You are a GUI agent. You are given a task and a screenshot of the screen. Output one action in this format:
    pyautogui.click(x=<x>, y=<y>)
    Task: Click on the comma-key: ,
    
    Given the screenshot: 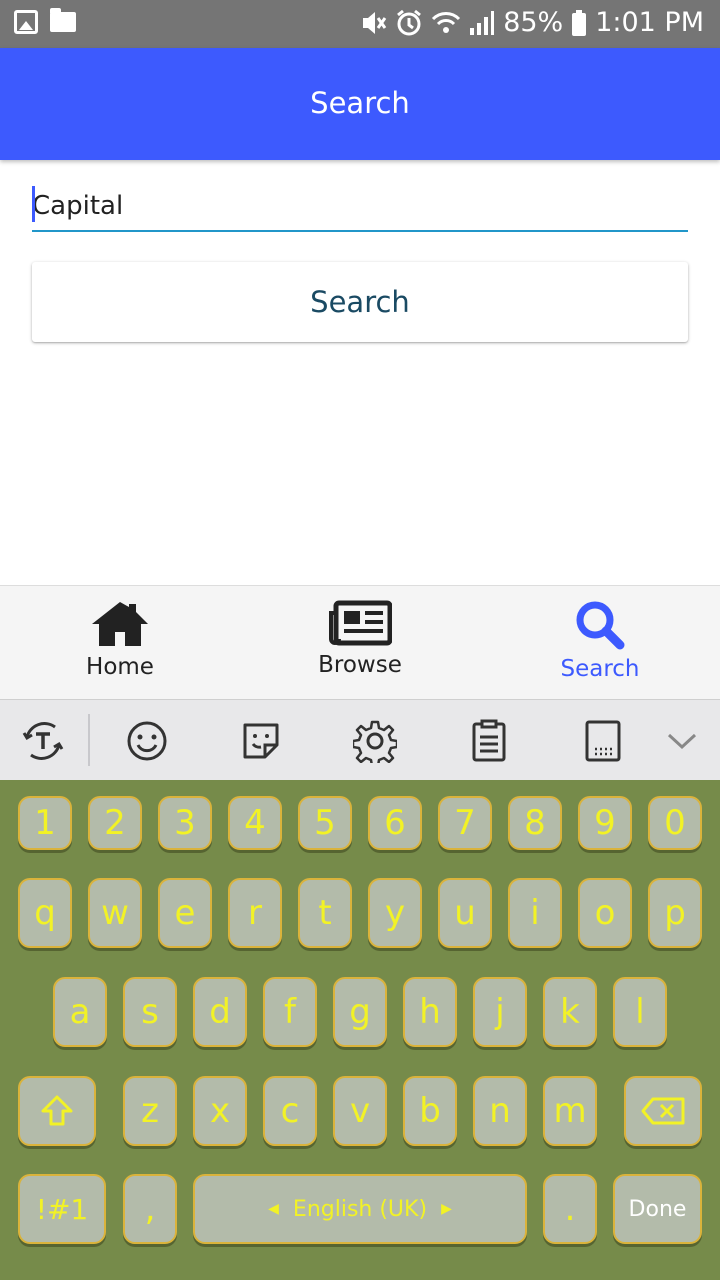 What is the action you would take?
    pyautogui.click(x=150, y=1209)
    